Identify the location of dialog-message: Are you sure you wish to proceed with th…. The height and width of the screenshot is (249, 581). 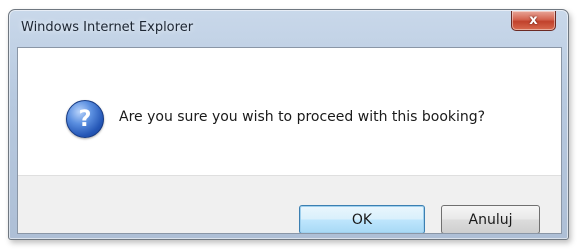
(302, 117).